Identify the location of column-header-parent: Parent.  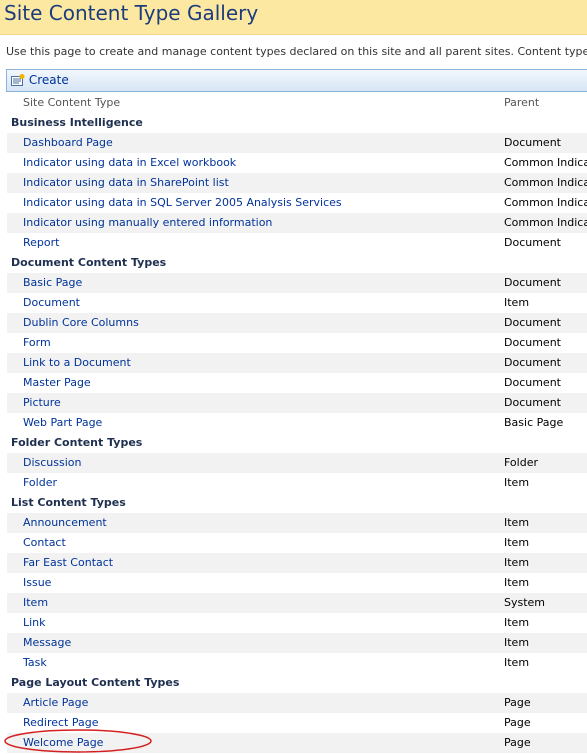
(545, 103).